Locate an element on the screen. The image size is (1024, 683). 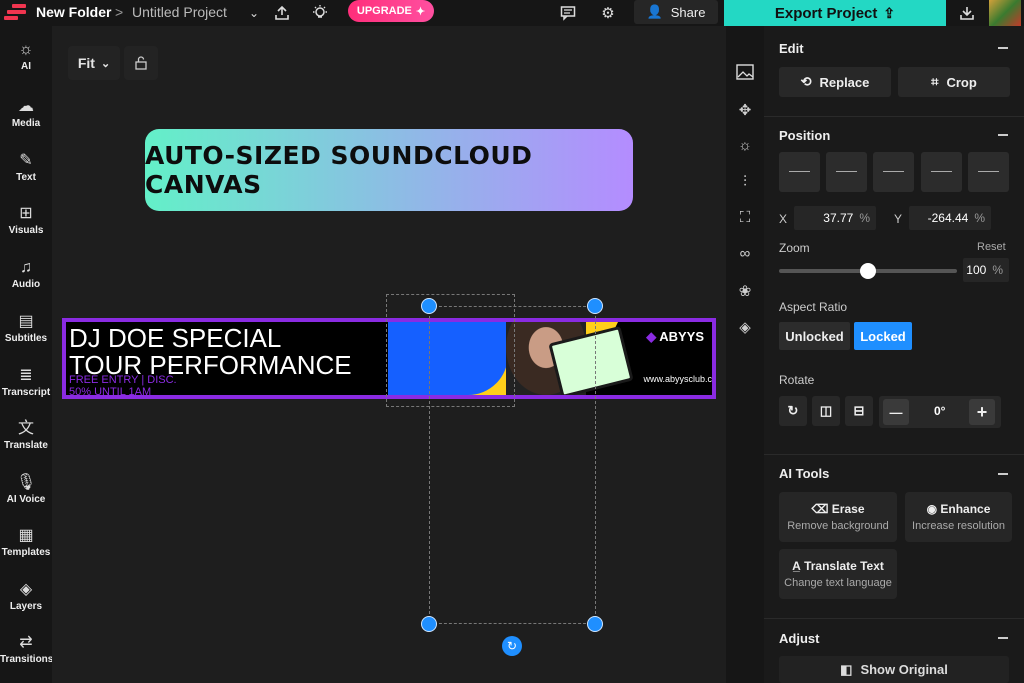
rotate-icon: ↻ is located at coordinates (793, 410).